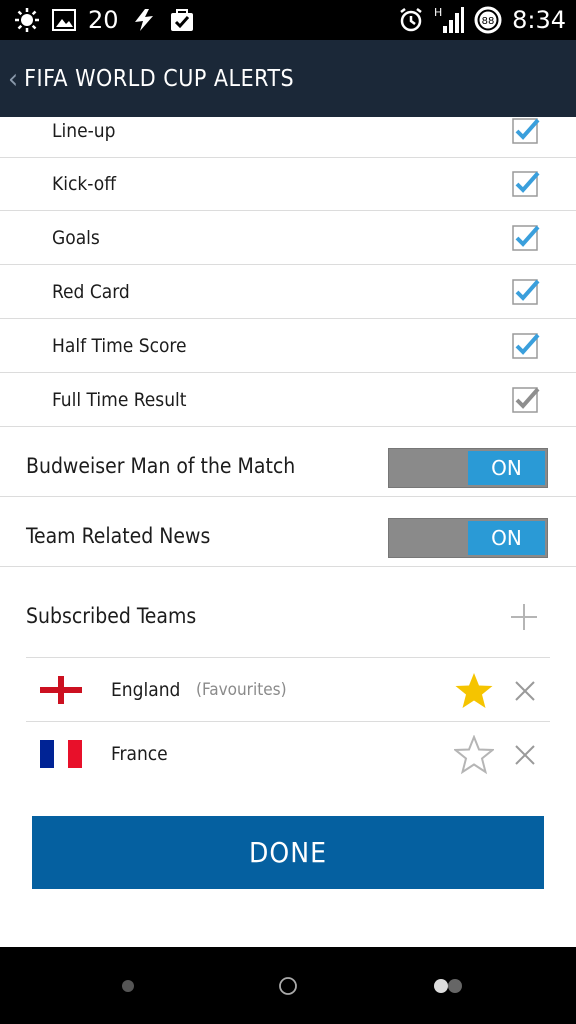 The width and height of the screenshot is (576, 1024). I want to click on team-name: France, so click(139, 754).